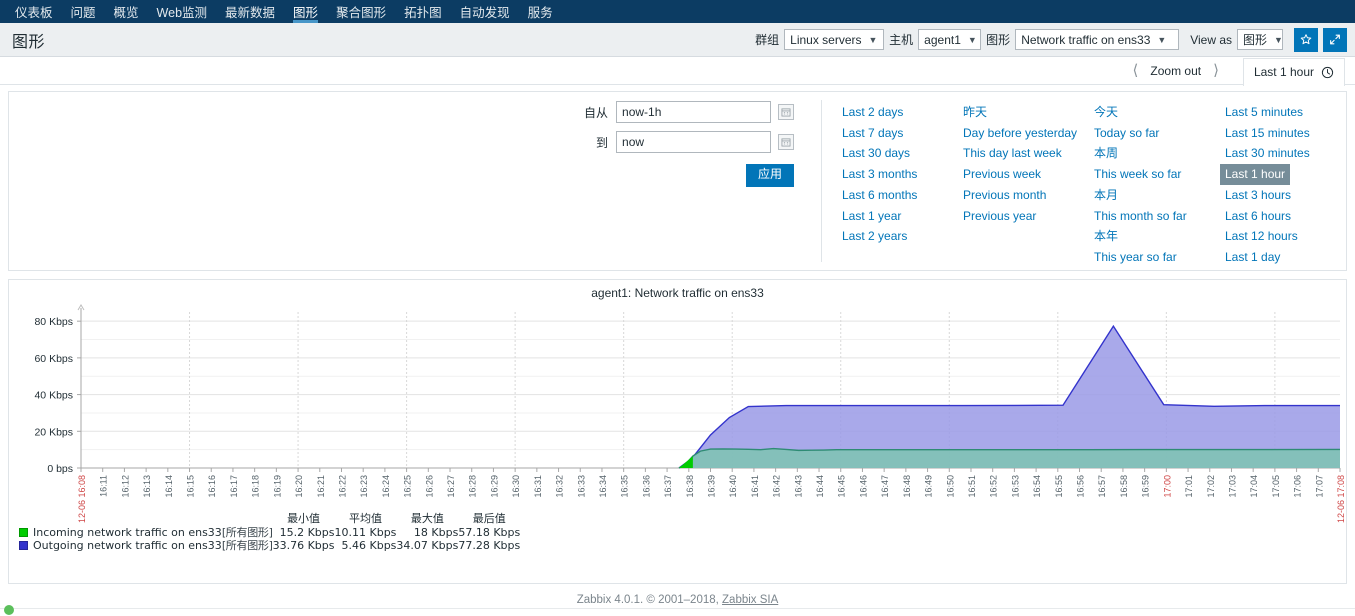  I want to click on group-select-value: Linux servers, so click(826, 39).